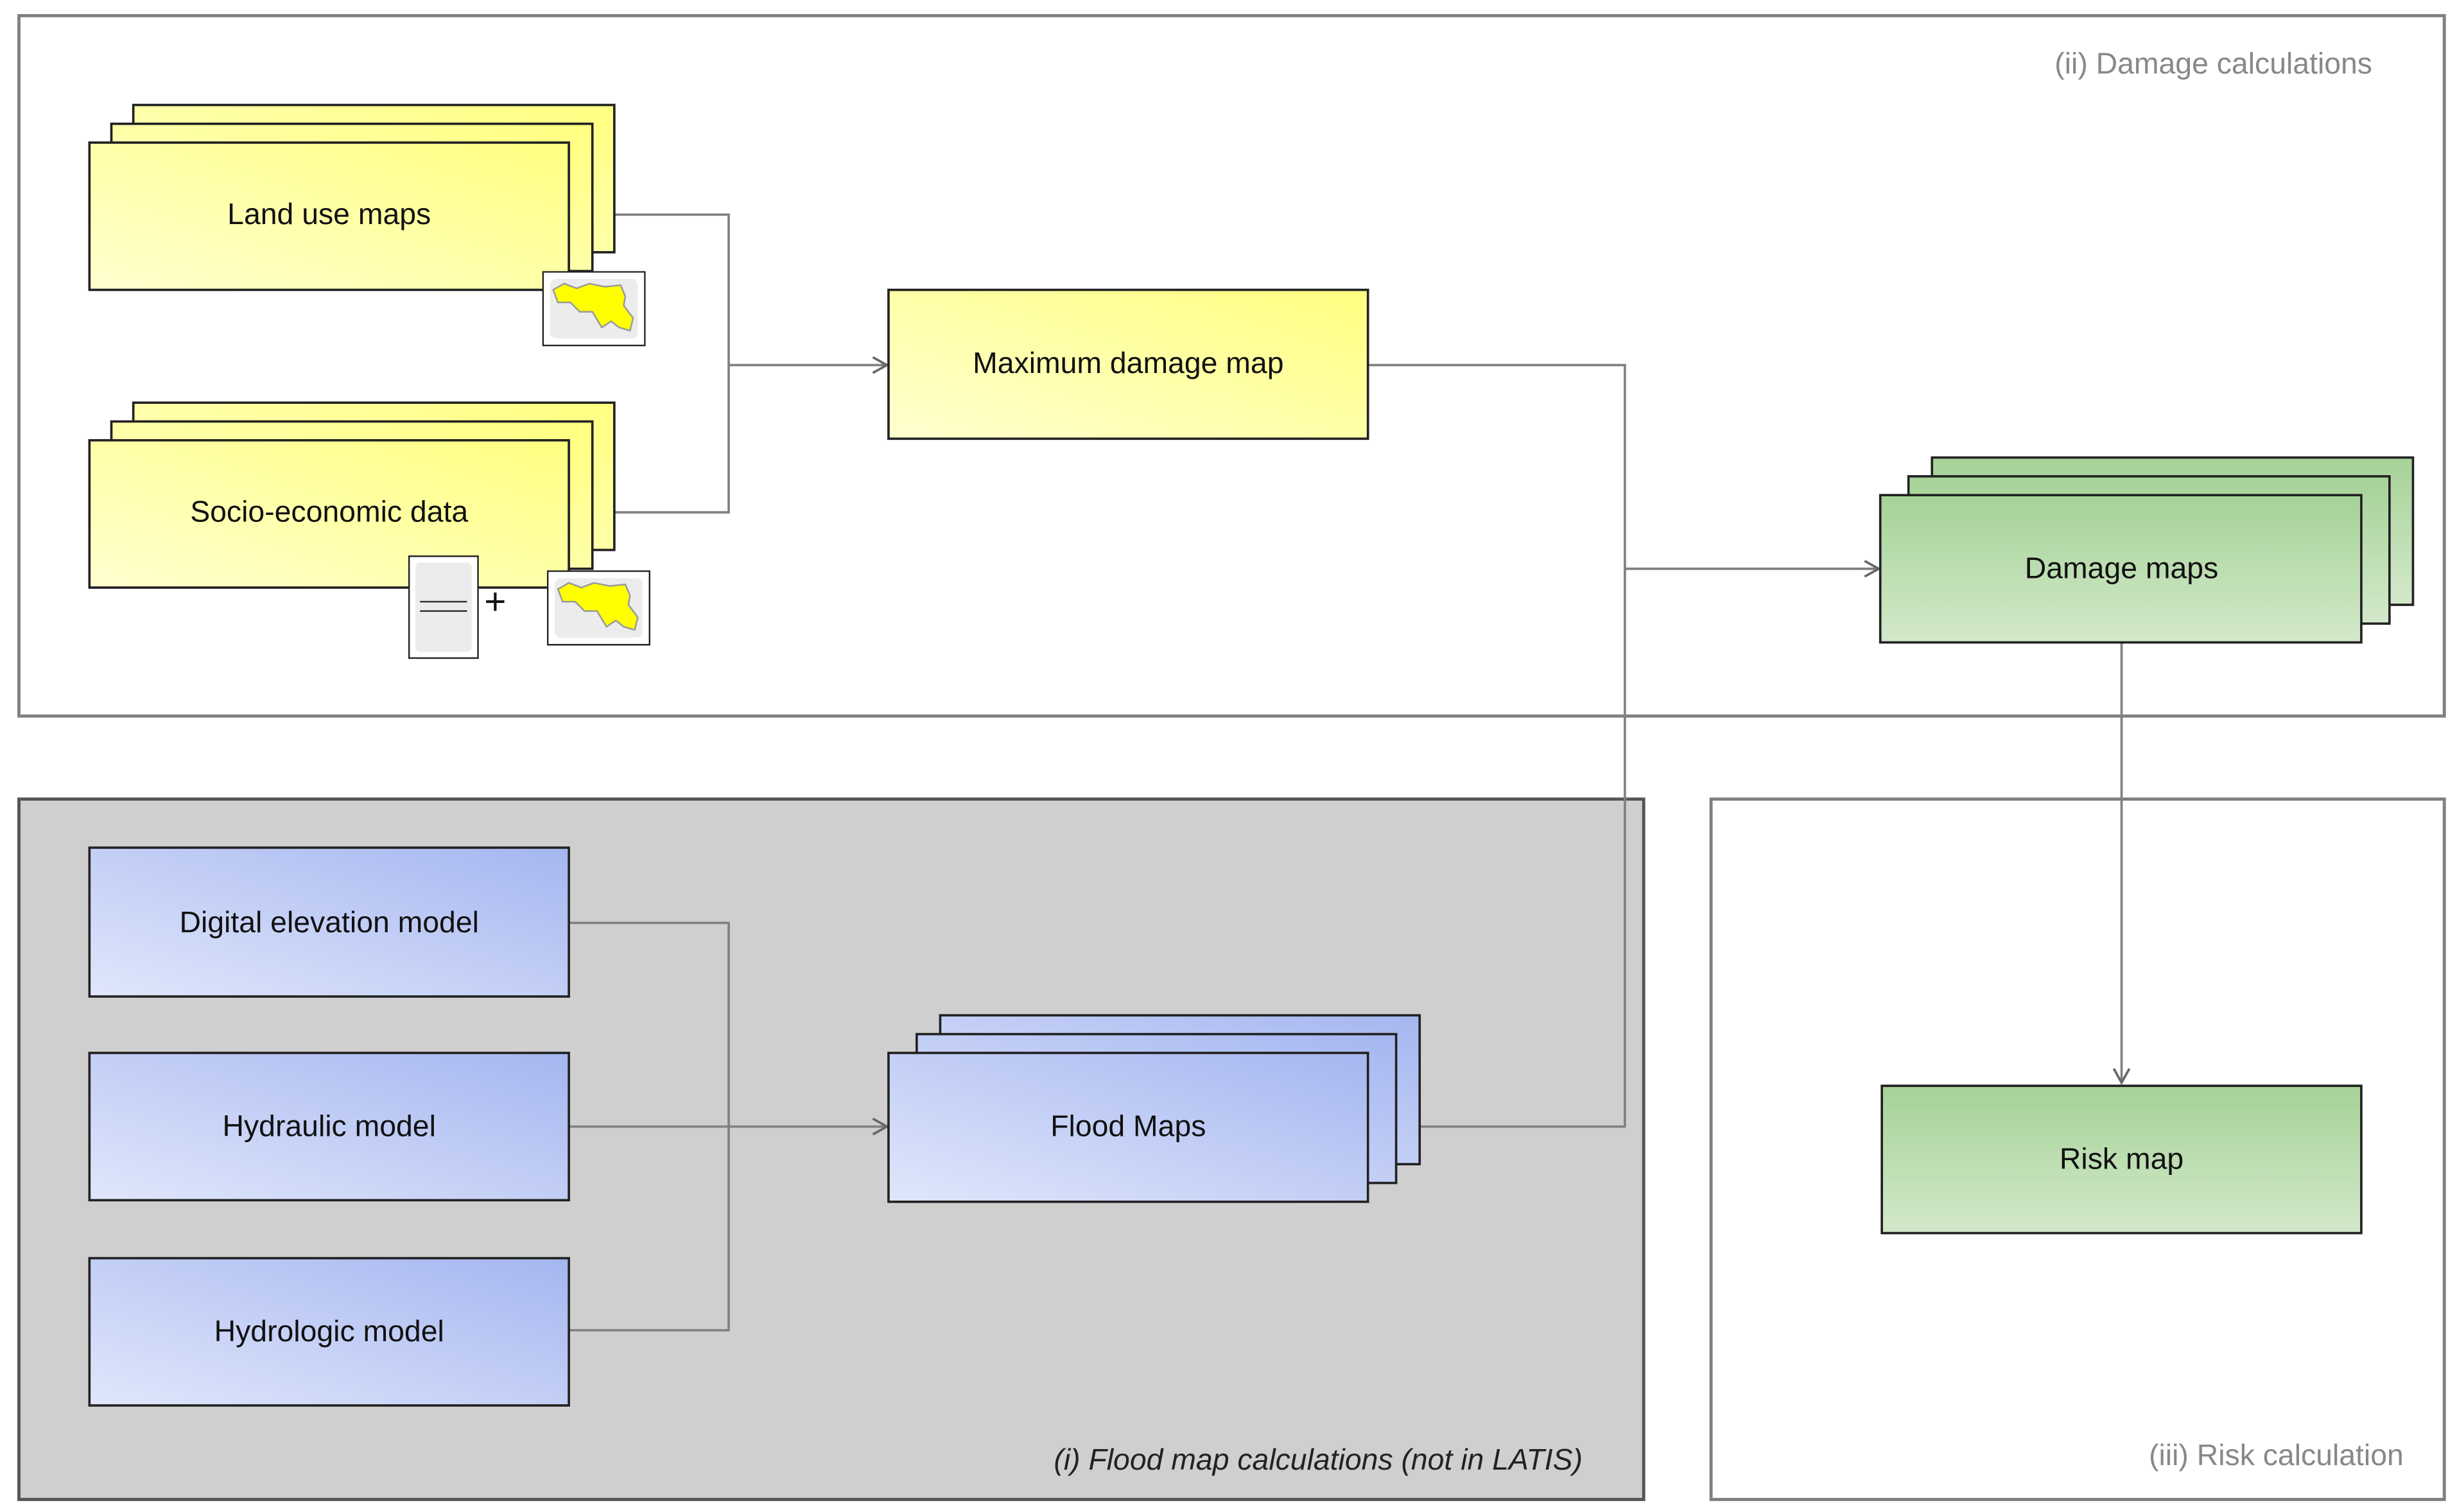  Describe the element at coordinates (329, 511) in the screenshot. I see `socio-economic-data-label: Socio-economic data` at that location.